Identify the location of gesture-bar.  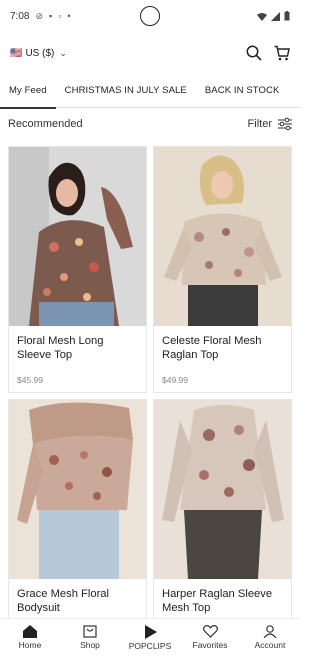
(150, 662).